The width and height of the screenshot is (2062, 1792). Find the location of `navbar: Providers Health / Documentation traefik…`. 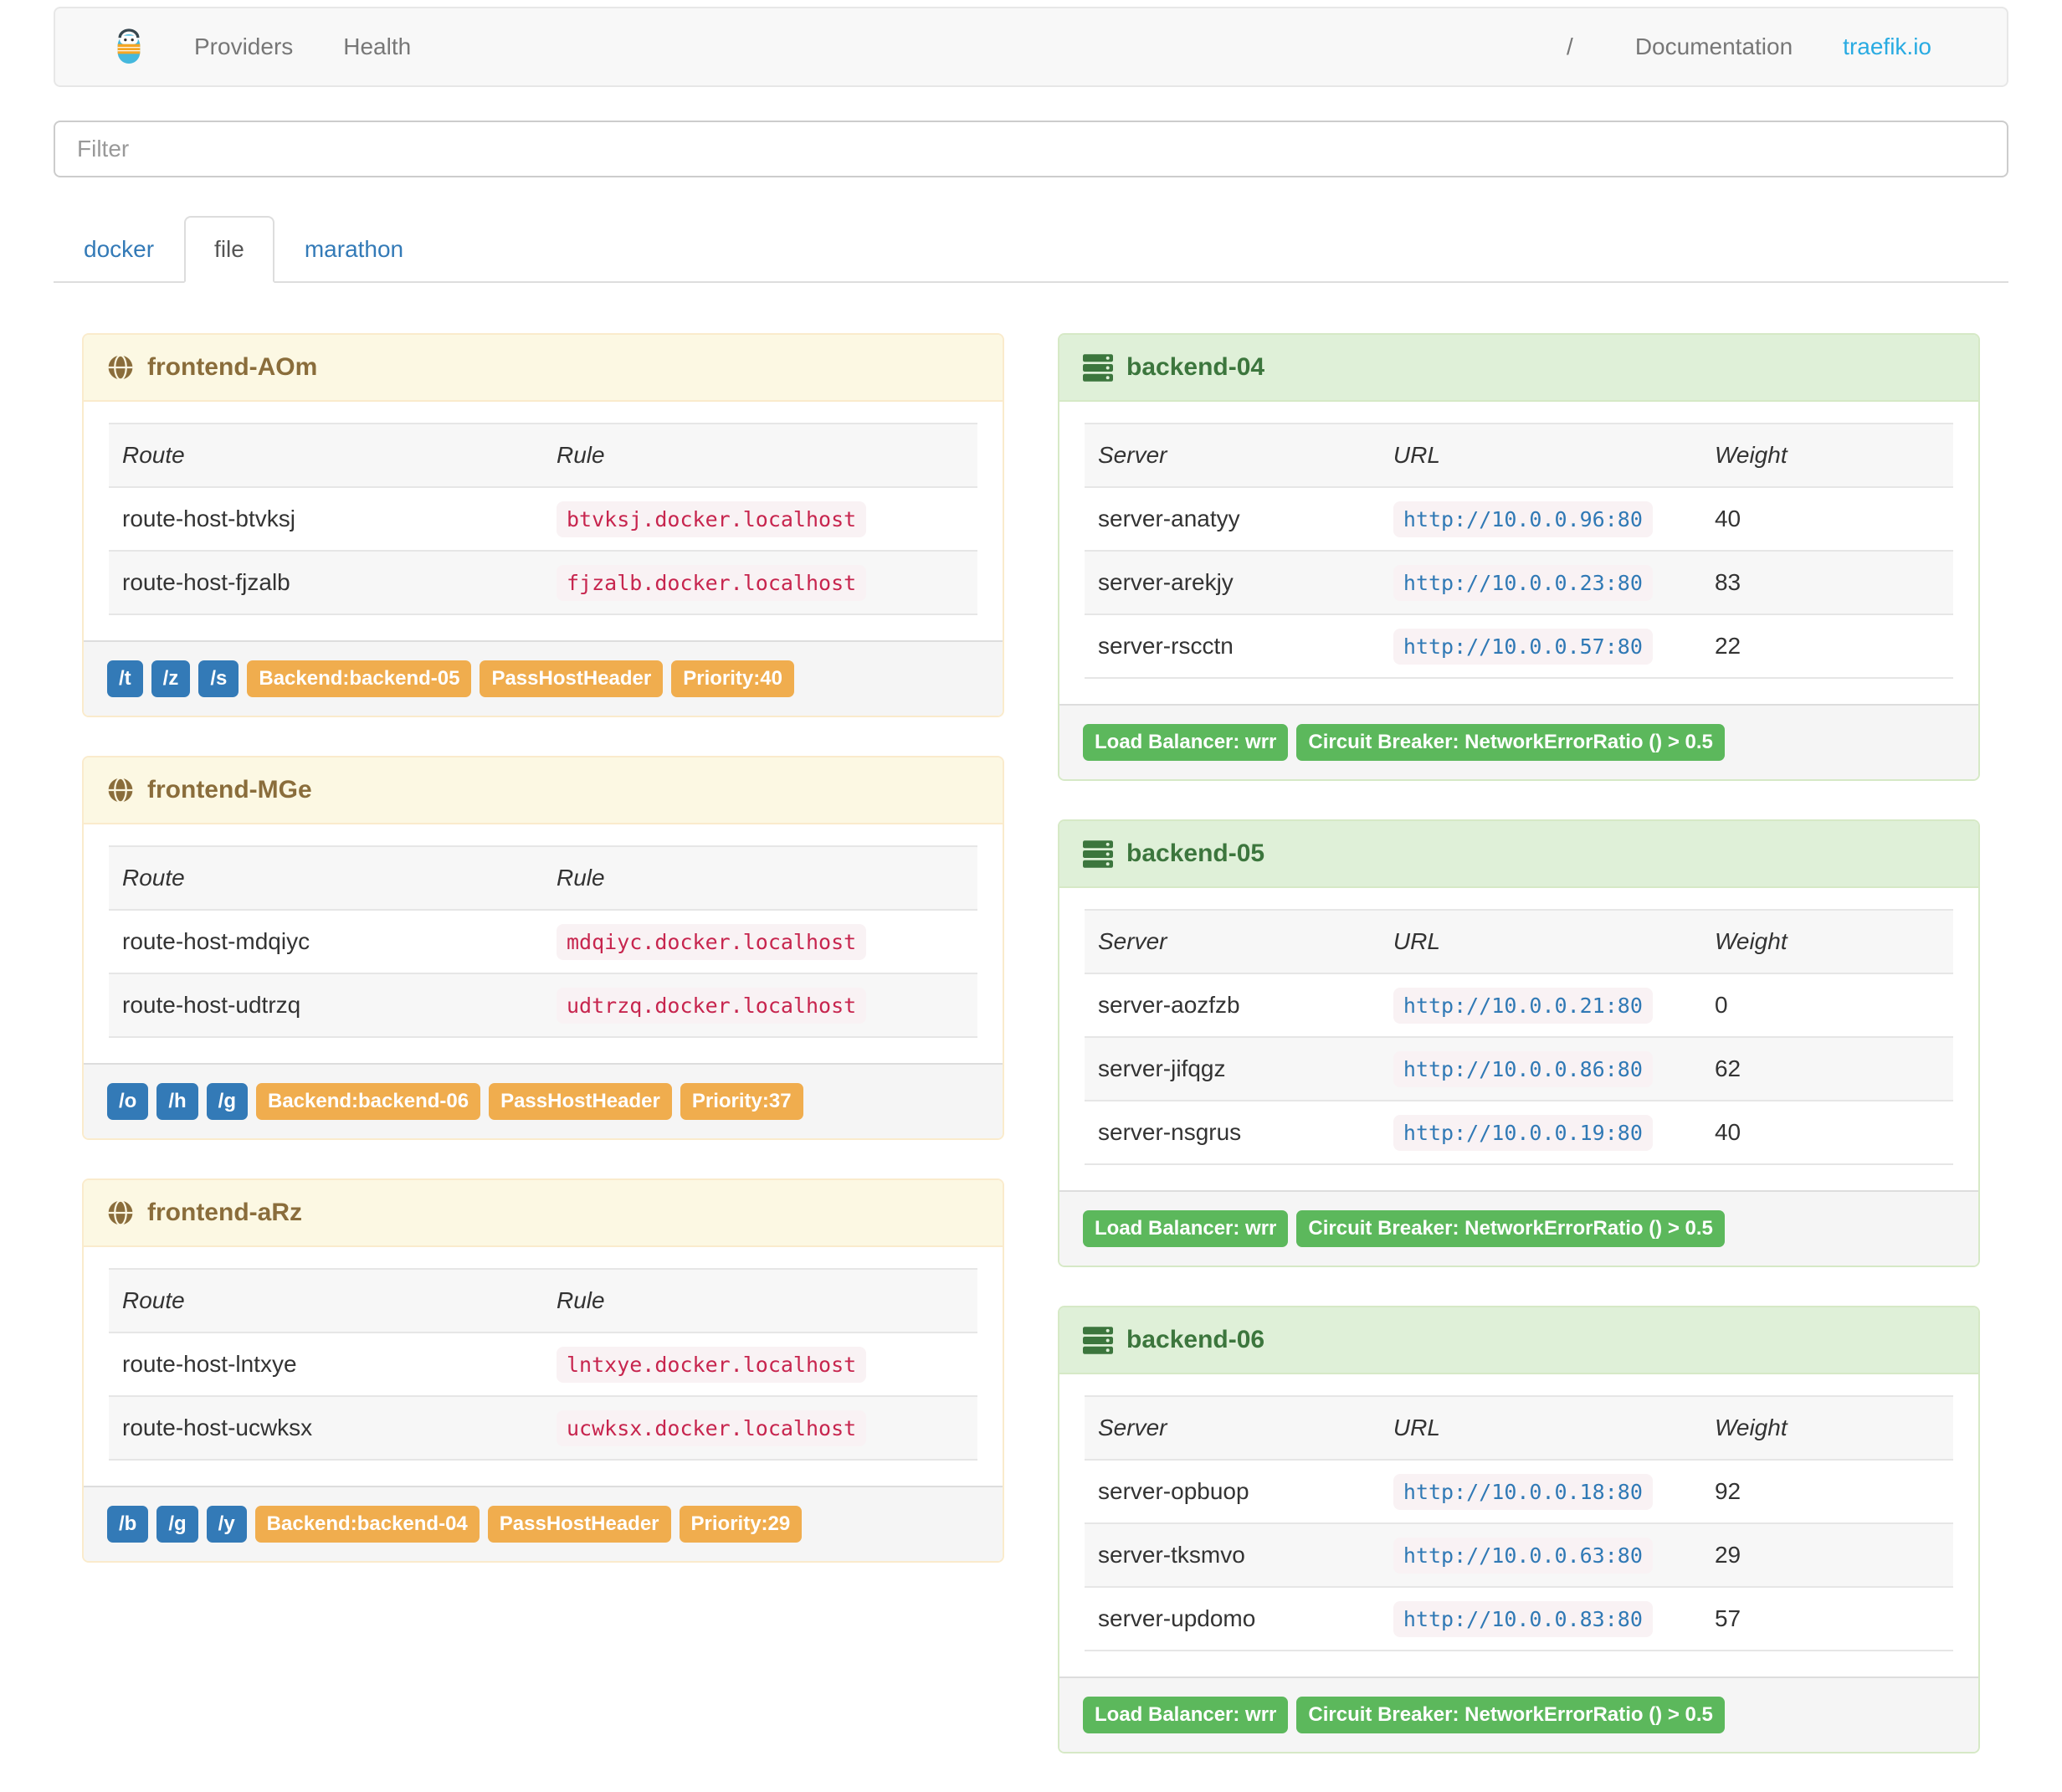

navbar: Providers Health / Documentation traefik… is located at coordinates (1031, 47).